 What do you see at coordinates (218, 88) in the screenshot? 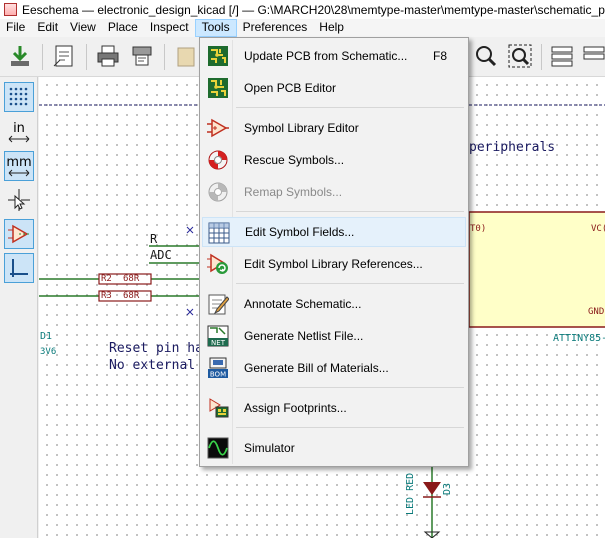
I see `pcb-editor-icon` at bounding box center [218, 88].